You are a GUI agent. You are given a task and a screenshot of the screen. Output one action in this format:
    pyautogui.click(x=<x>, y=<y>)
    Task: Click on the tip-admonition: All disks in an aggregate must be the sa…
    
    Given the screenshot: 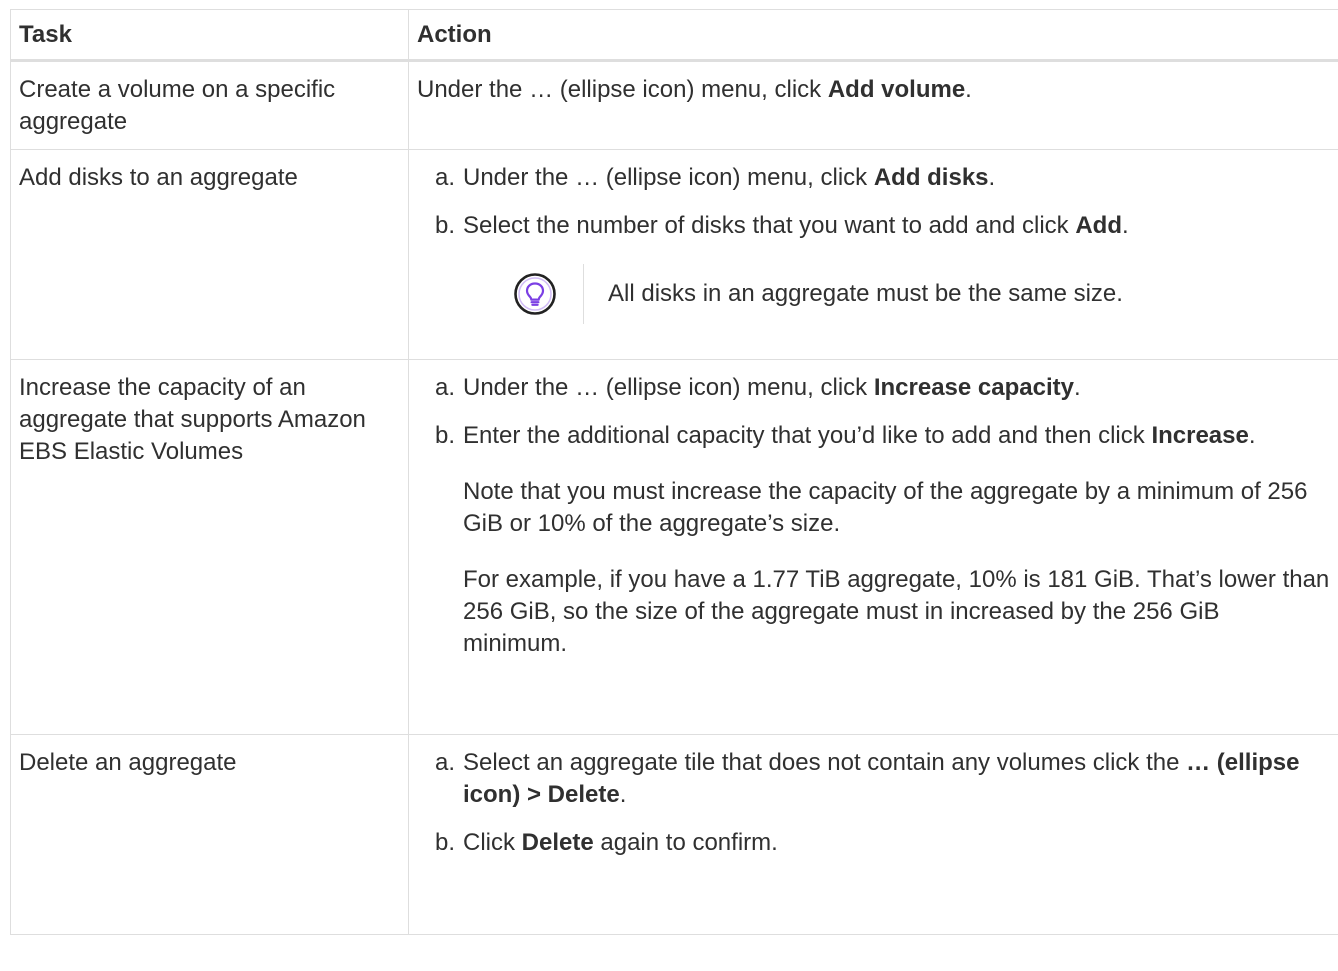 What is the action you would take?
    pyautogui.click(x=914, y=294)
    